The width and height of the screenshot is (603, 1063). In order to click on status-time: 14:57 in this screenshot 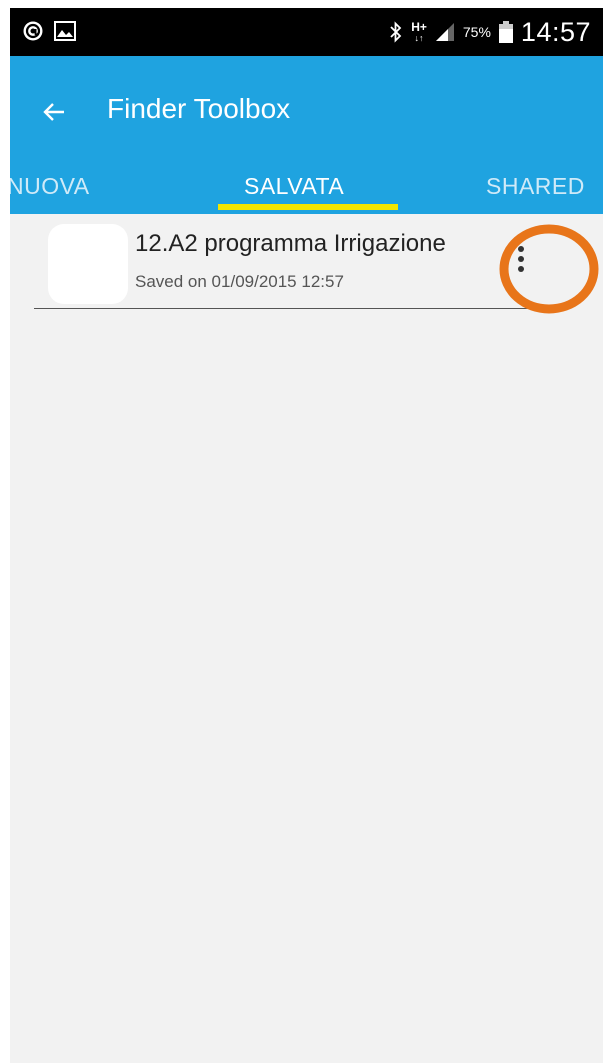, I will do `click(555, 31)`.